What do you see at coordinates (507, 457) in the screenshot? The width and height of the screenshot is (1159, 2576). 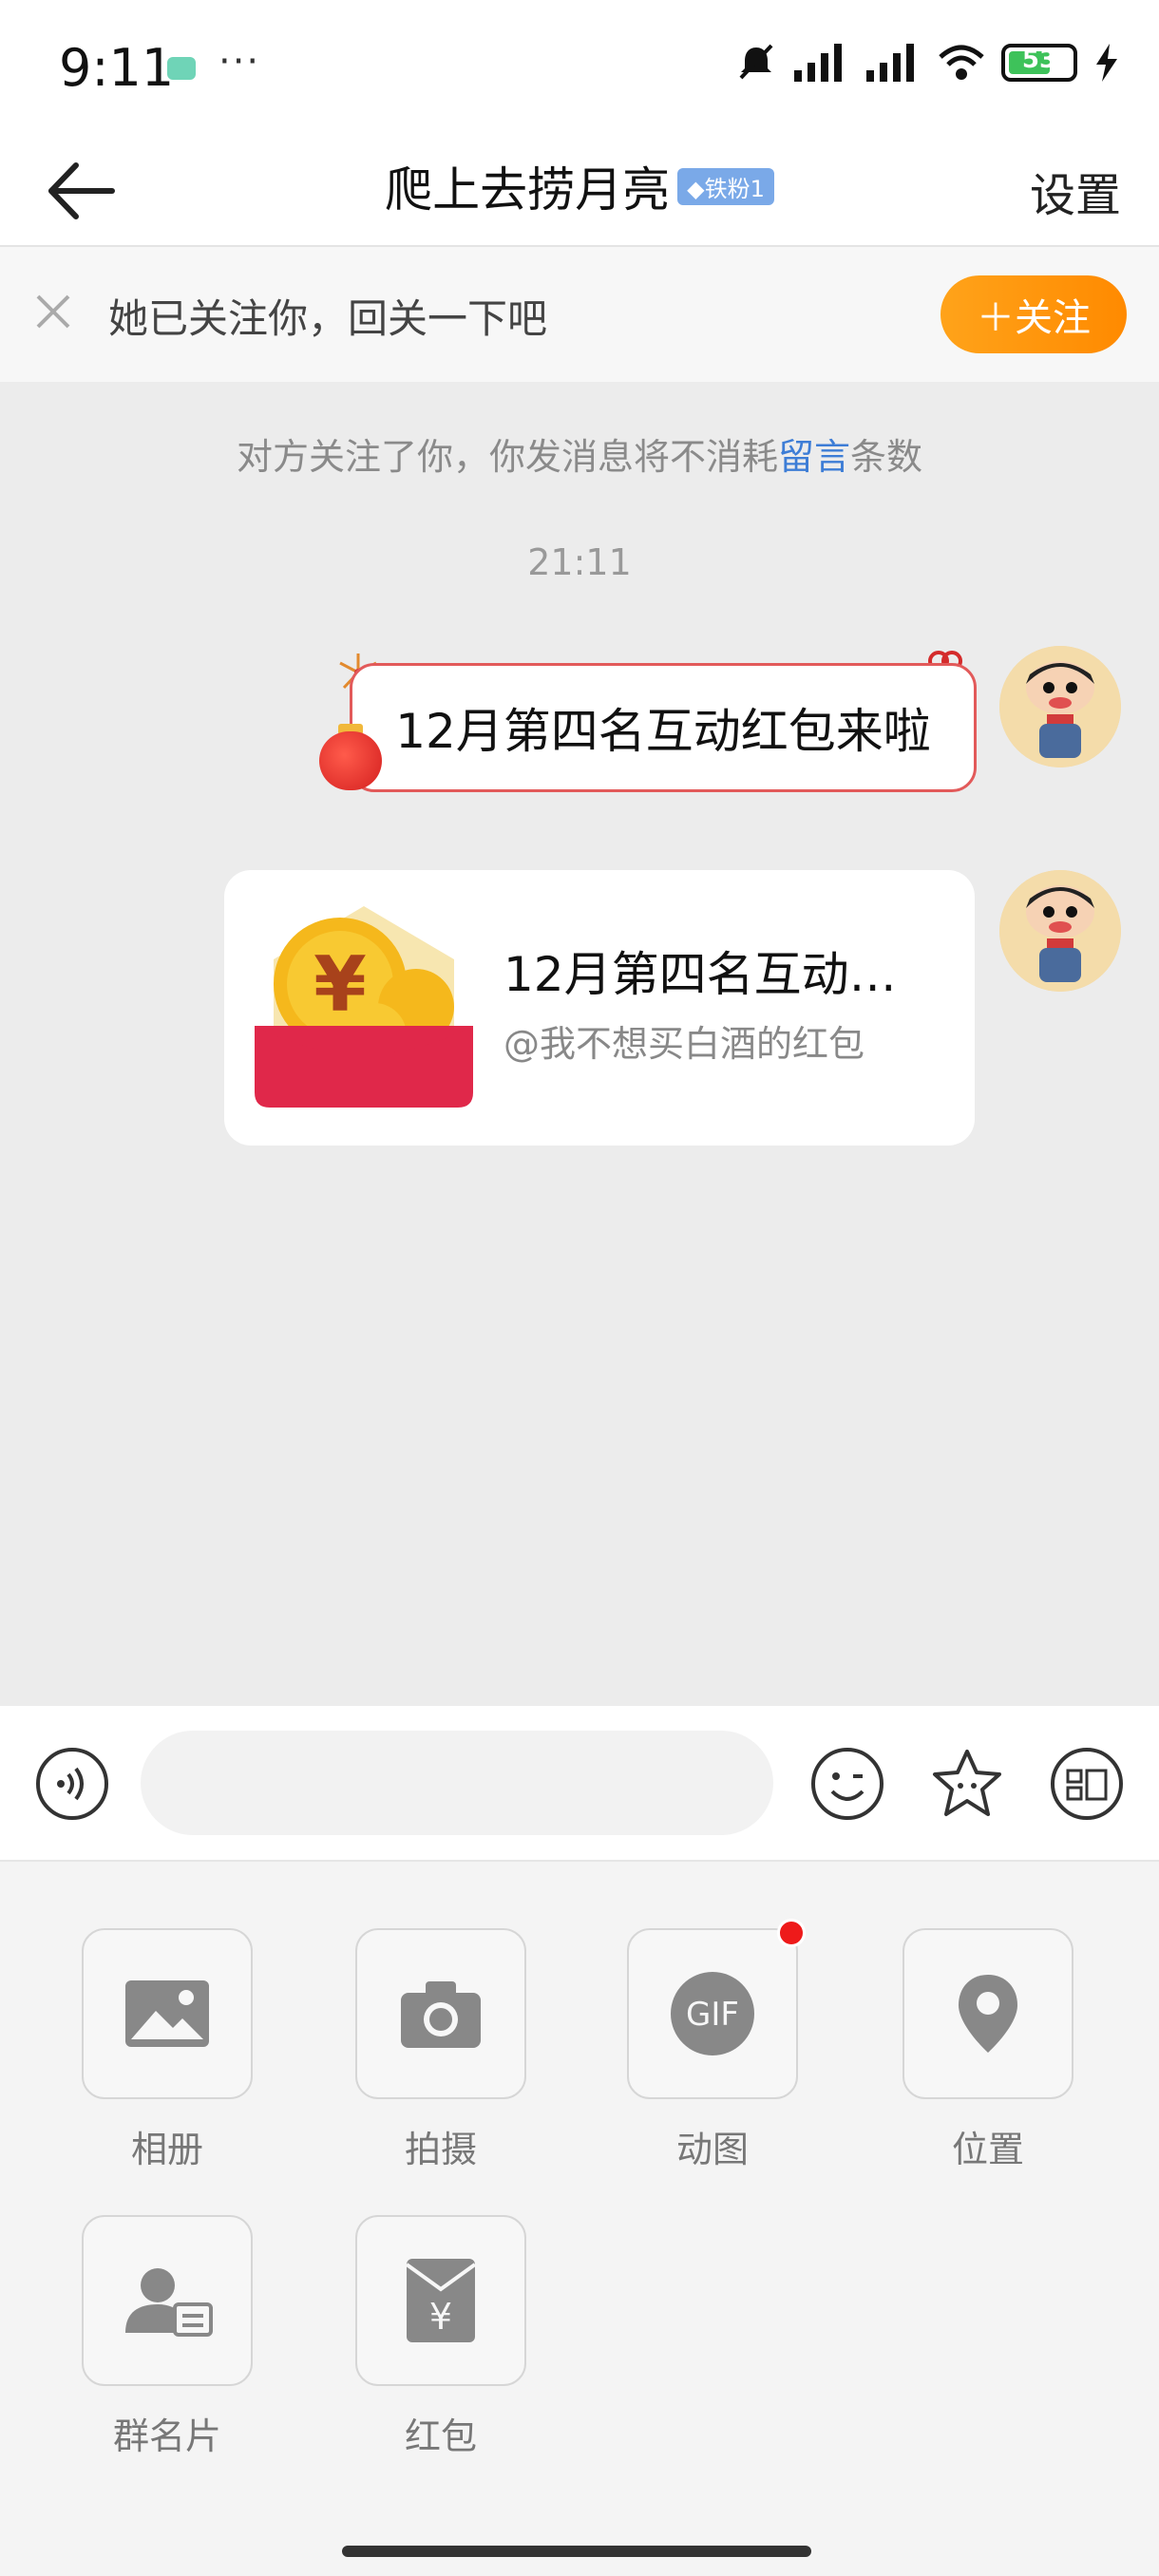 I see `notice-prefix: 对方关注了你，你发消息将不消耗` at bounding box center [507, 457].